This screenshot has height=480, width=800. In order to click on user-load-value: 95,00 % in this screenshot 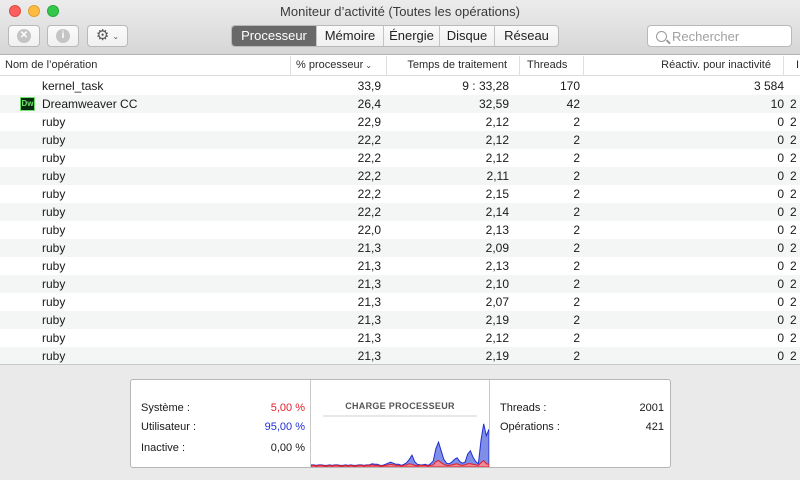, I will do `click(284, 427)`.